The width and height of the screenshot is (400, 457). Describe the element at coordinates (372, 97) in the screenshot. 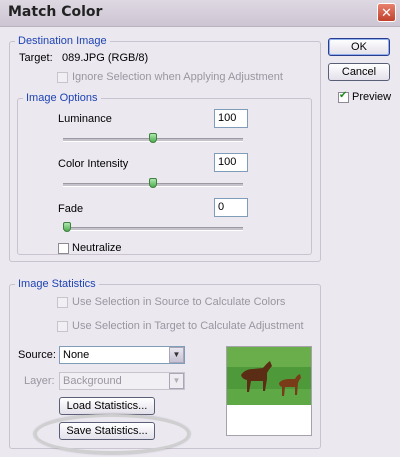

I see `preview-label: Preview` at that location.